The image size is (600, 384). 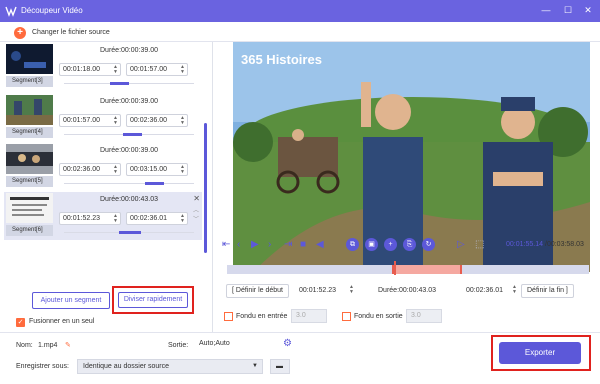 I want to click on segment-end-field: 00:01:57.00 ▲ ▼, so click(x=157, y=69).